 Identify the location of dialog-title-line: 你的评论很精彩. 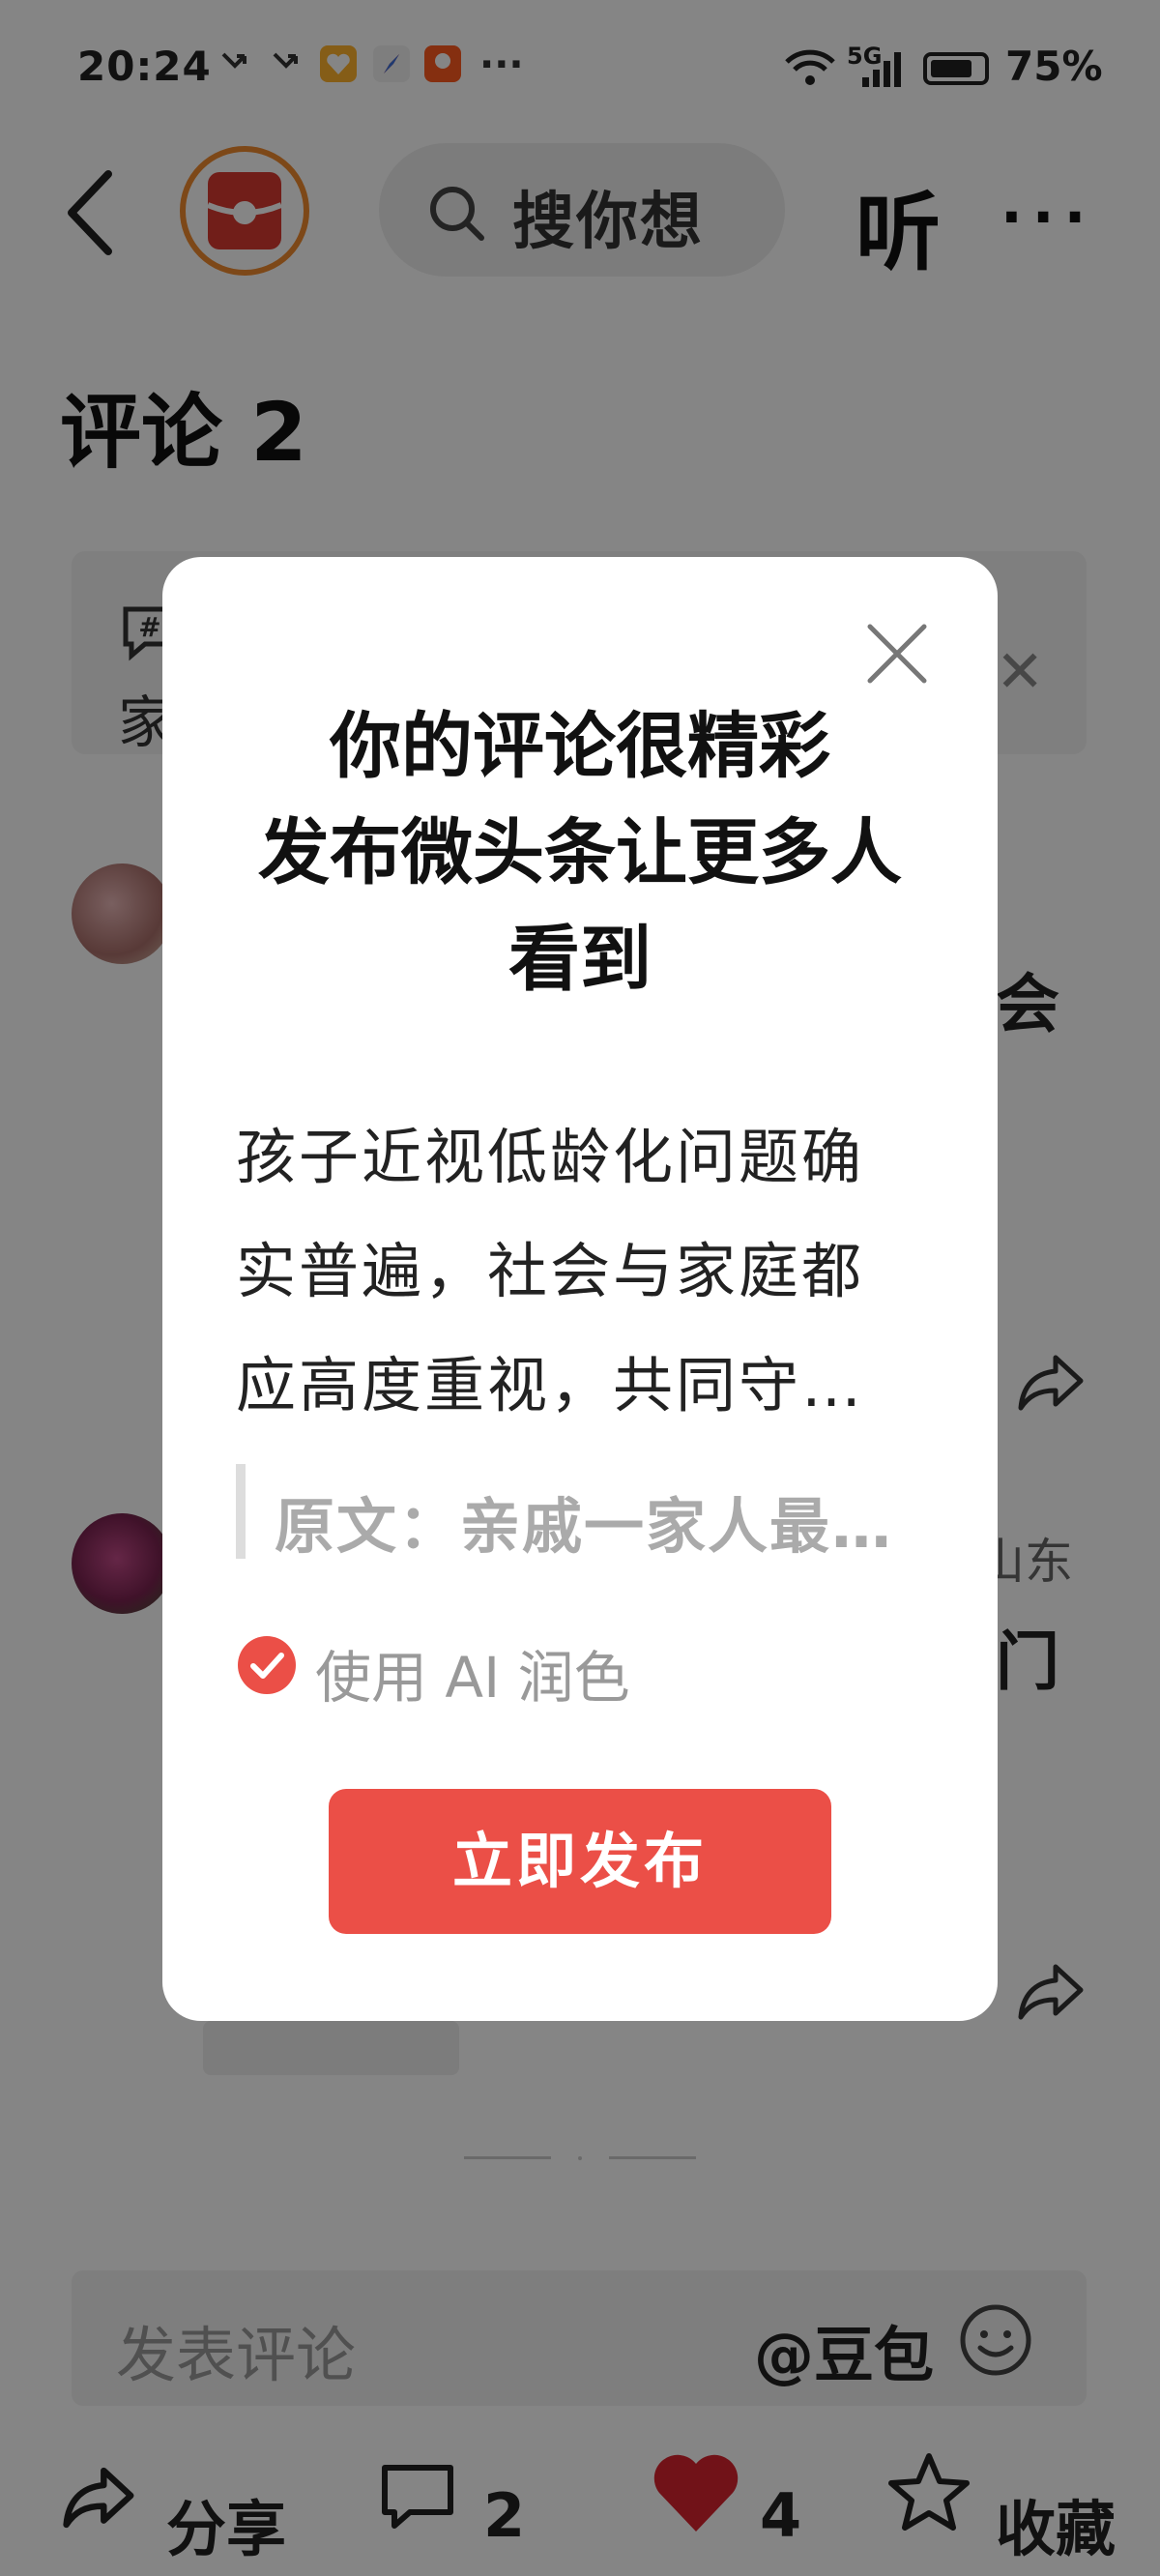
(580, 746).